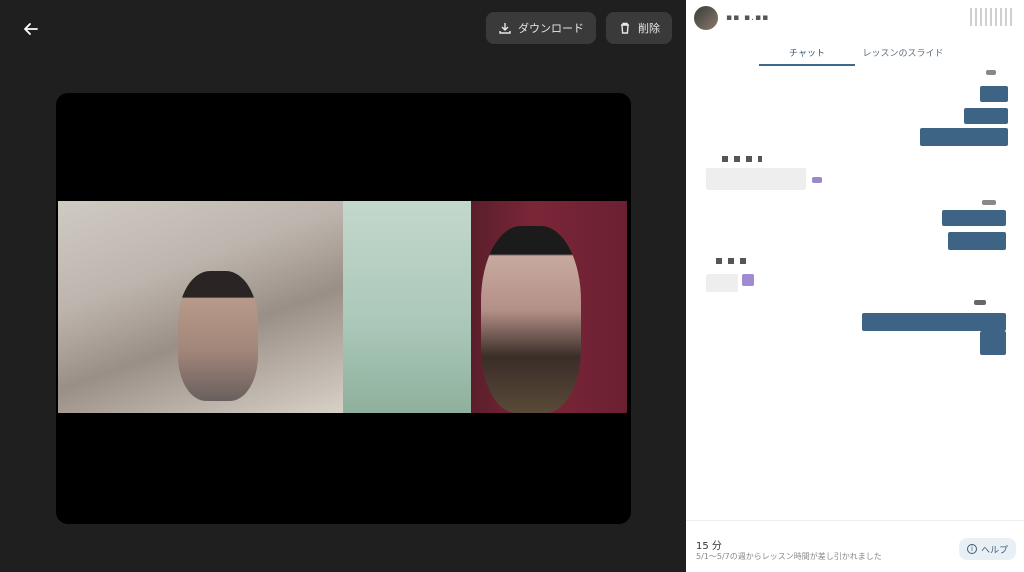 Image resolution: width=1024 pixels, height=572 pixels. Describe the element at coordinates (903, 53) in the screenshot. I see `tab-lesson-slides: レッスンのスライド` at that location.